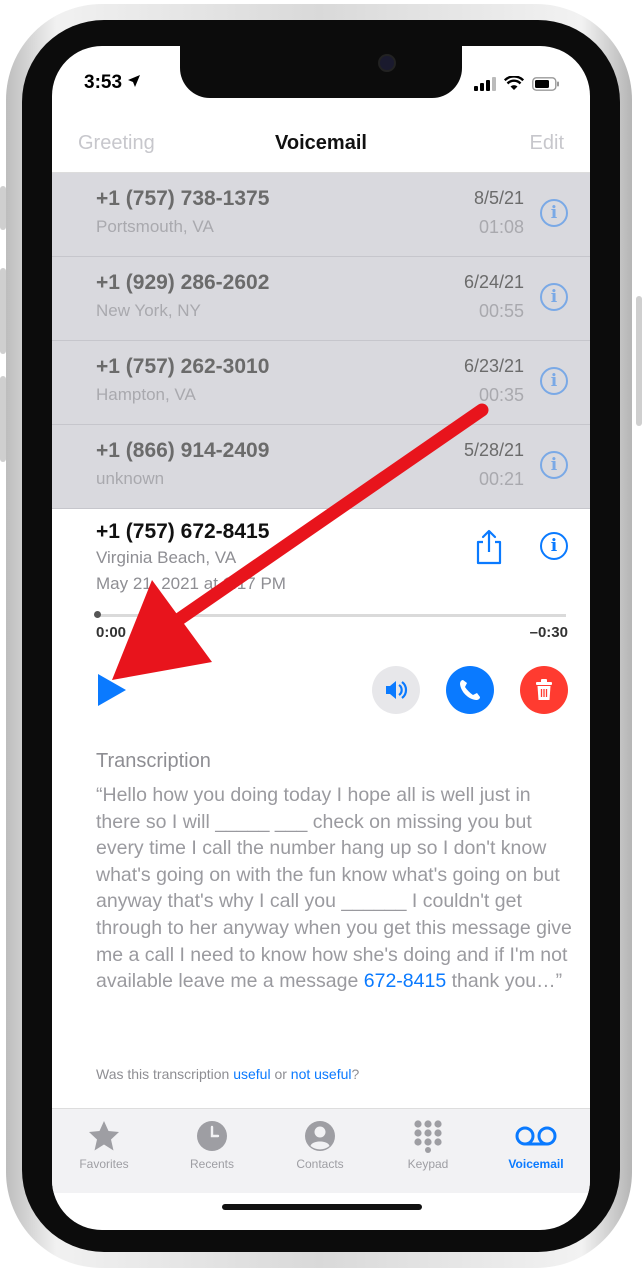  What do you see at coordinates (300, 541) in the screenshot?
I see `annotation-arrow` at bounding box center [300, 541].